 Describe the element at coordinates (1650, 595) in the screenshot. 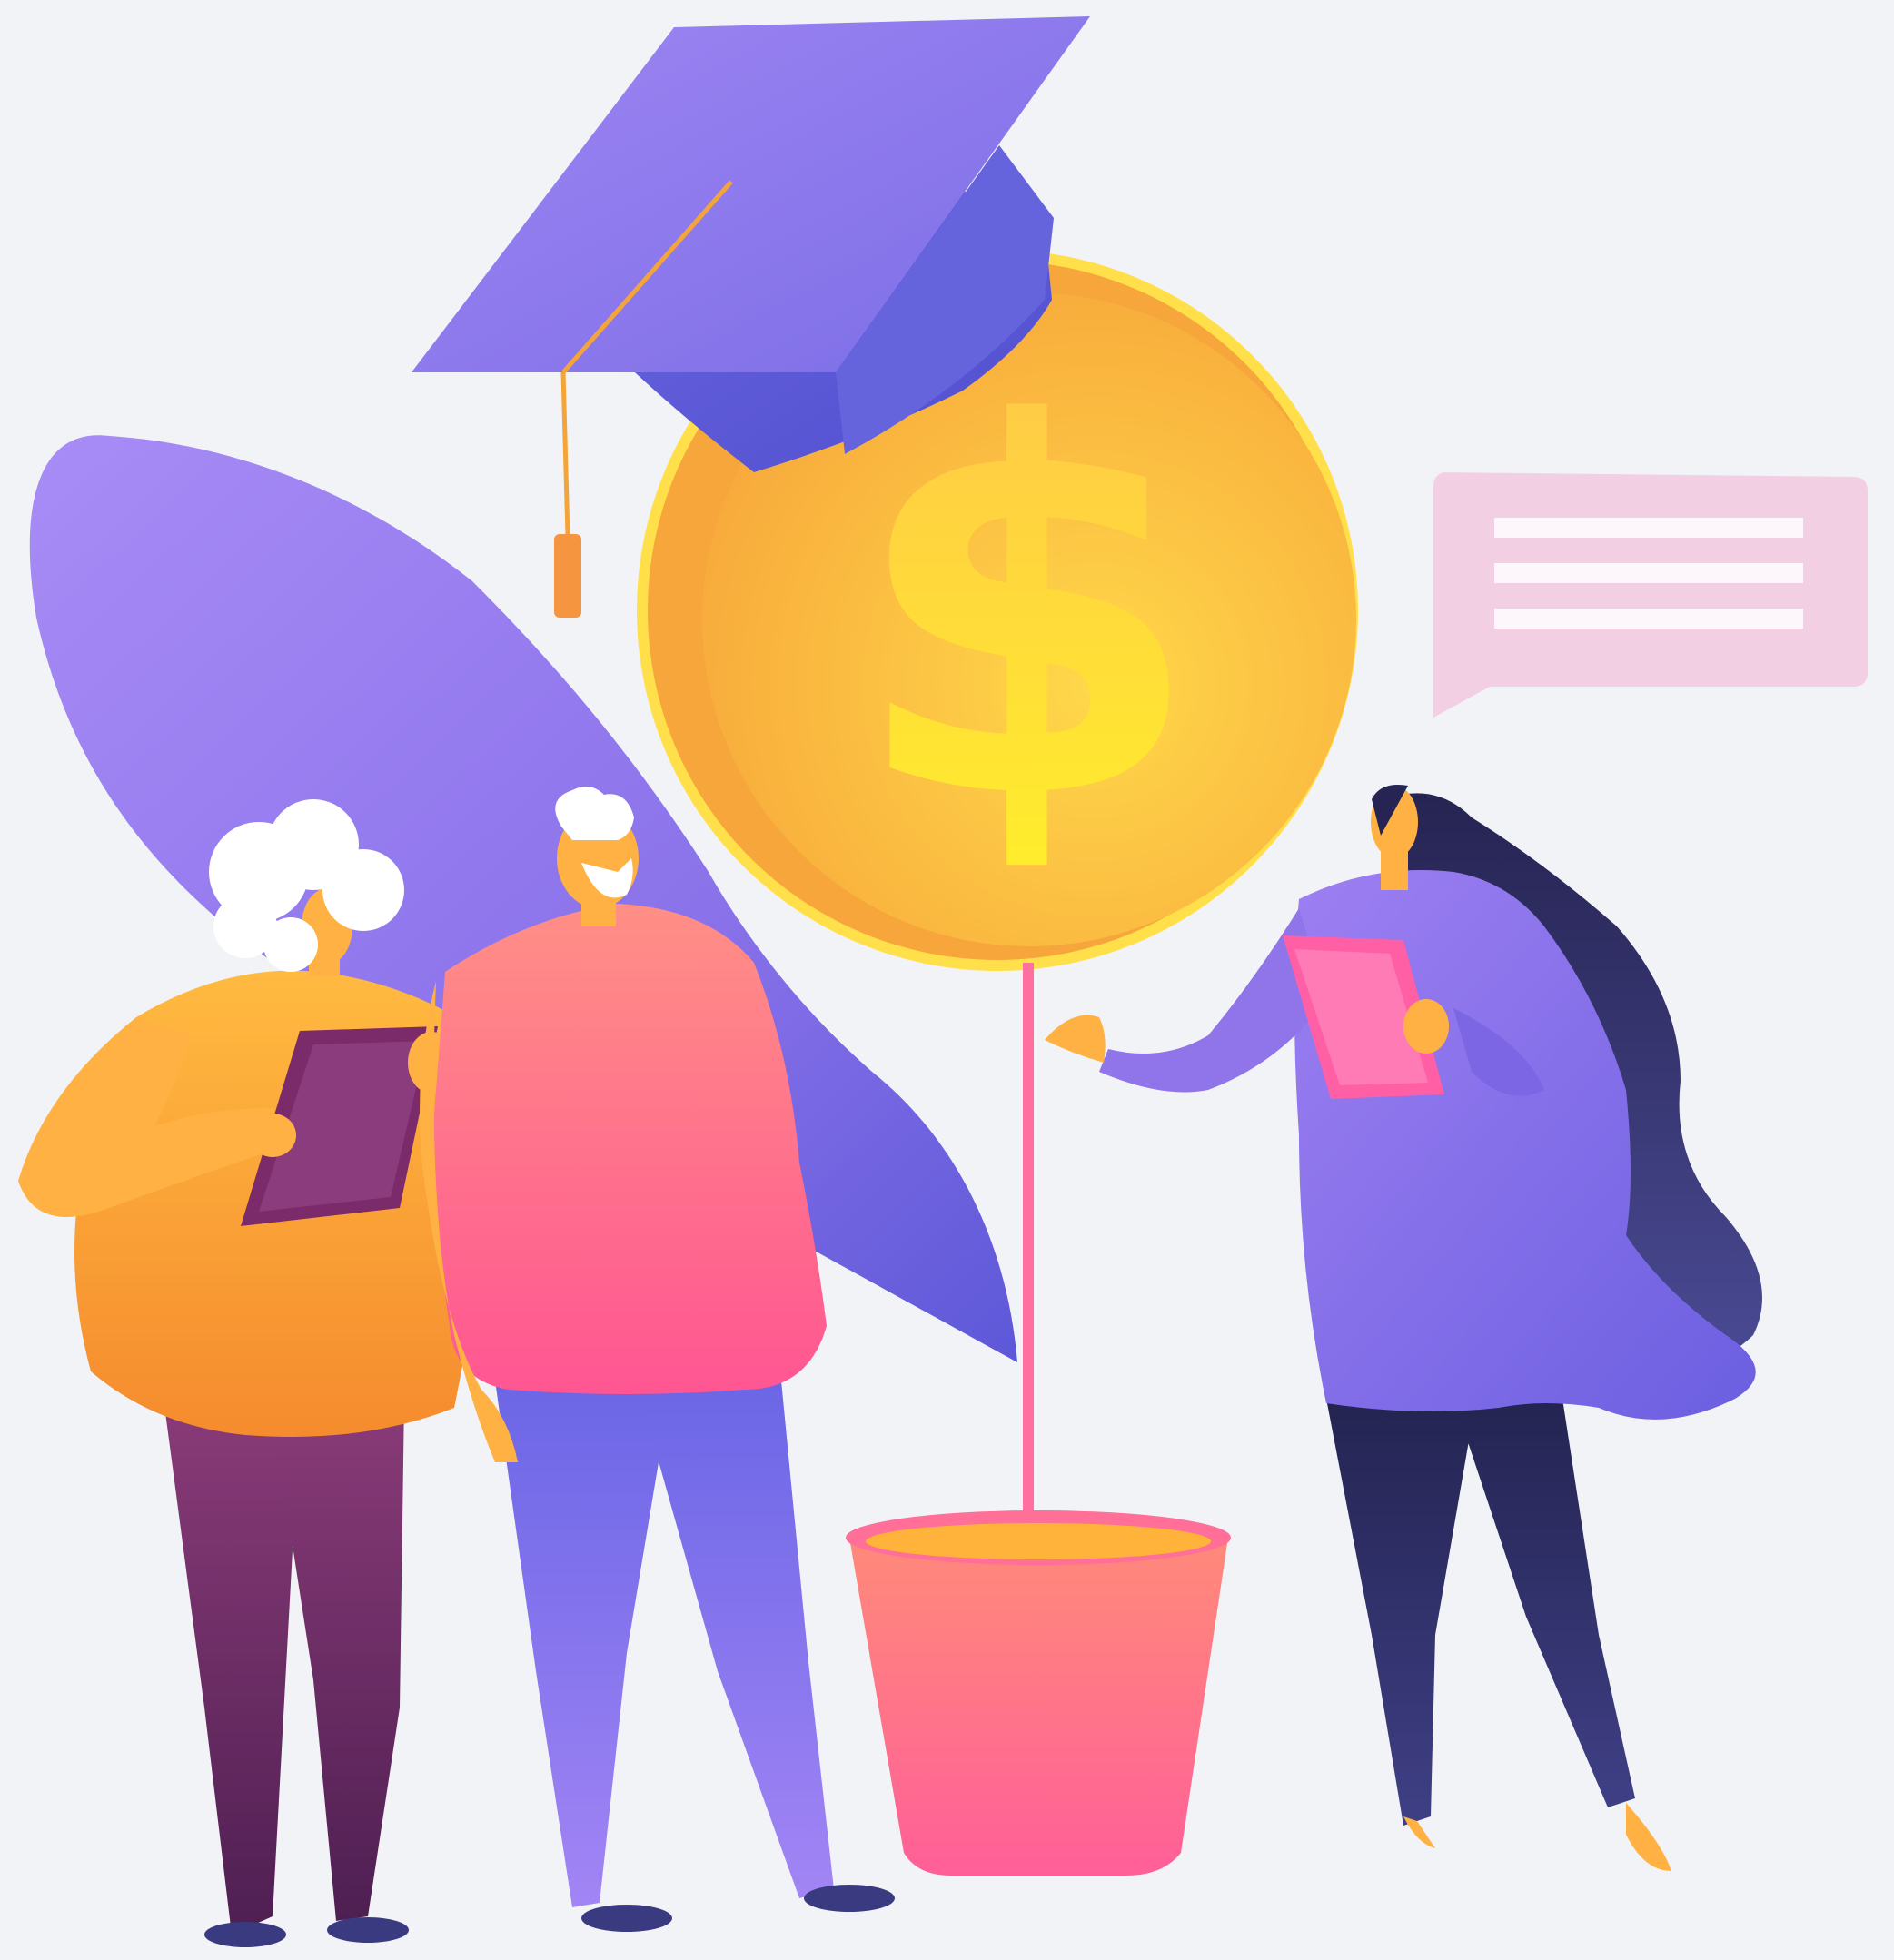

I see `speech-bubble-icon` at that location.